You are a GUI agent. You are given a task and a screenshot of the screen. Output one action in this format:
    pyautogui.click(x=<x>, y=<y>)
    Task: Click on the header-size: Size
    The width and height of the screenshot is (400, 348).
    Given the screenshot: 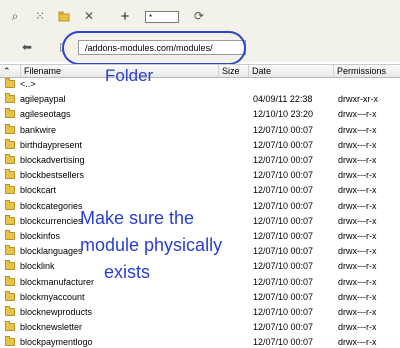 What is the action you would take?
    pyautogui.click(x=234, y=71)
    